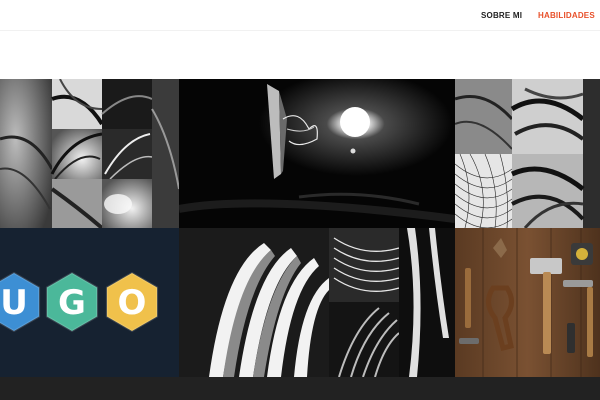 This screenshot has width=600, height=400. I want to click on portfolio-tile-bw-collage-curves, so click(89, 153).